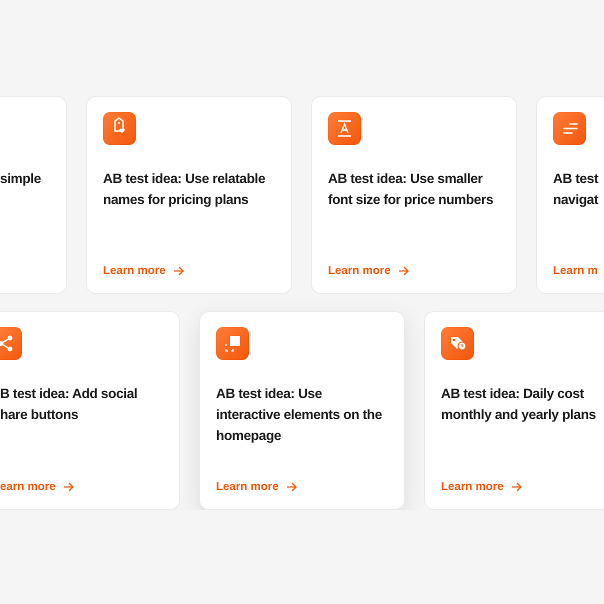  What do you see at coordinates (575, 271) in the screenshot?
I see `learn-more-link: Learn m` at bounding box center [575, 271].